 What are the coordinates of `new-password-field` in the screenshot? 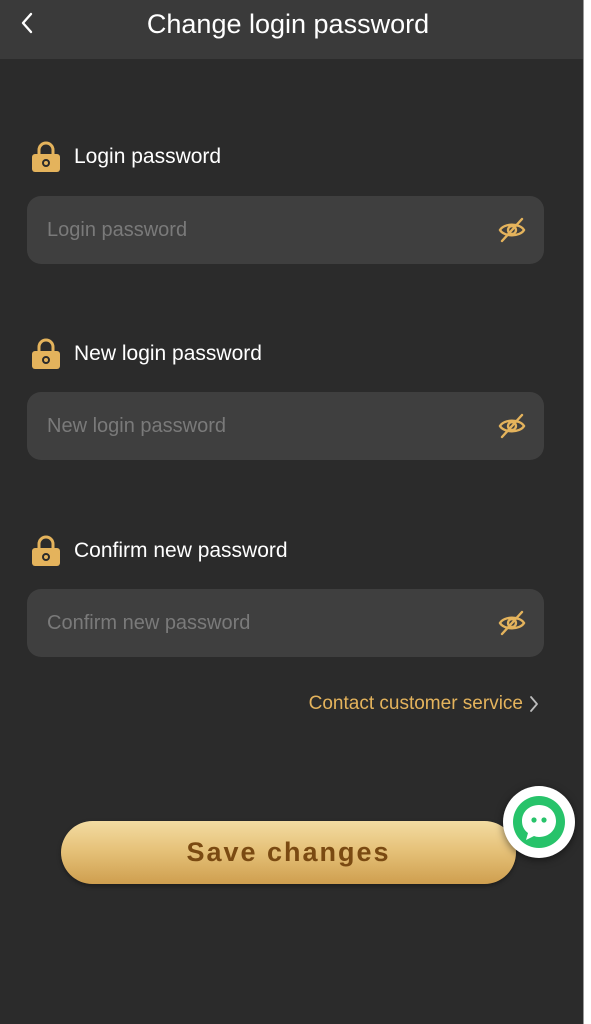 It's located at (285, 426).